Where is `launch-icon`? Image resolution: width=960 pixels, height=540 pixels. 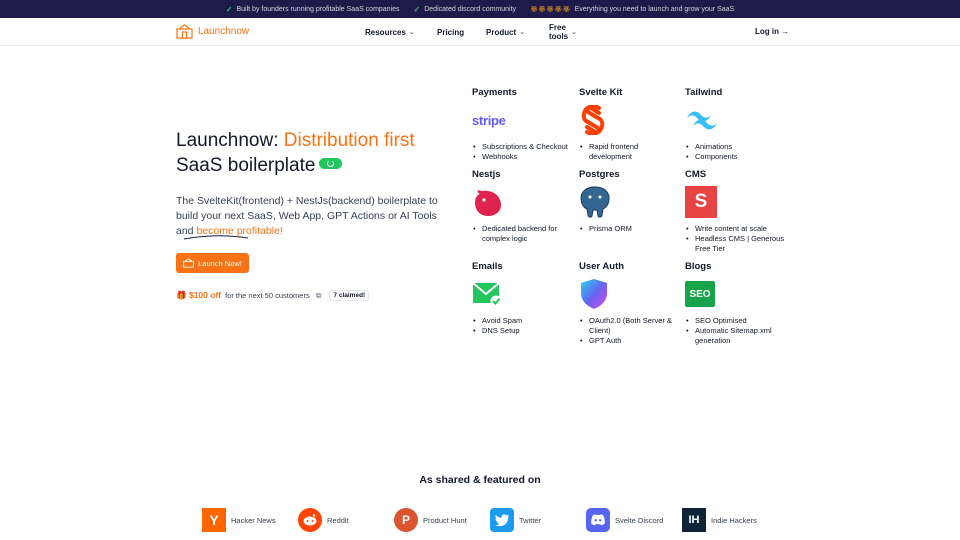
launch-icon is located at coordinates (184, 31).